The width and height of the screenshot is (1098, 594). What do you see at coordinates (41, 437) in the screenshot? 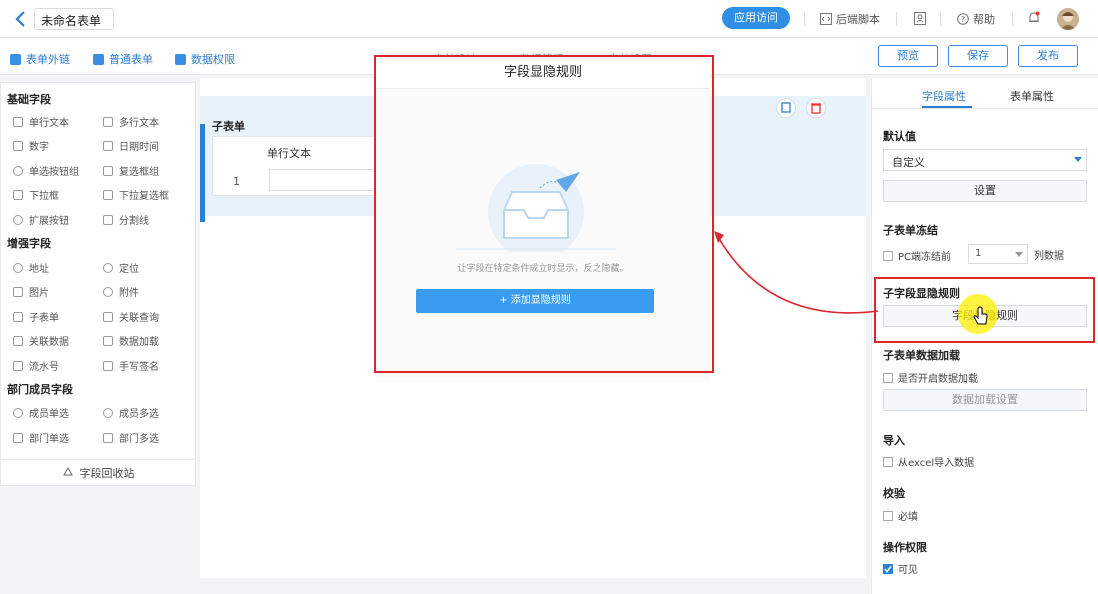
I see `field-dept-single: 部门单选` at bounding box center [41, 437].